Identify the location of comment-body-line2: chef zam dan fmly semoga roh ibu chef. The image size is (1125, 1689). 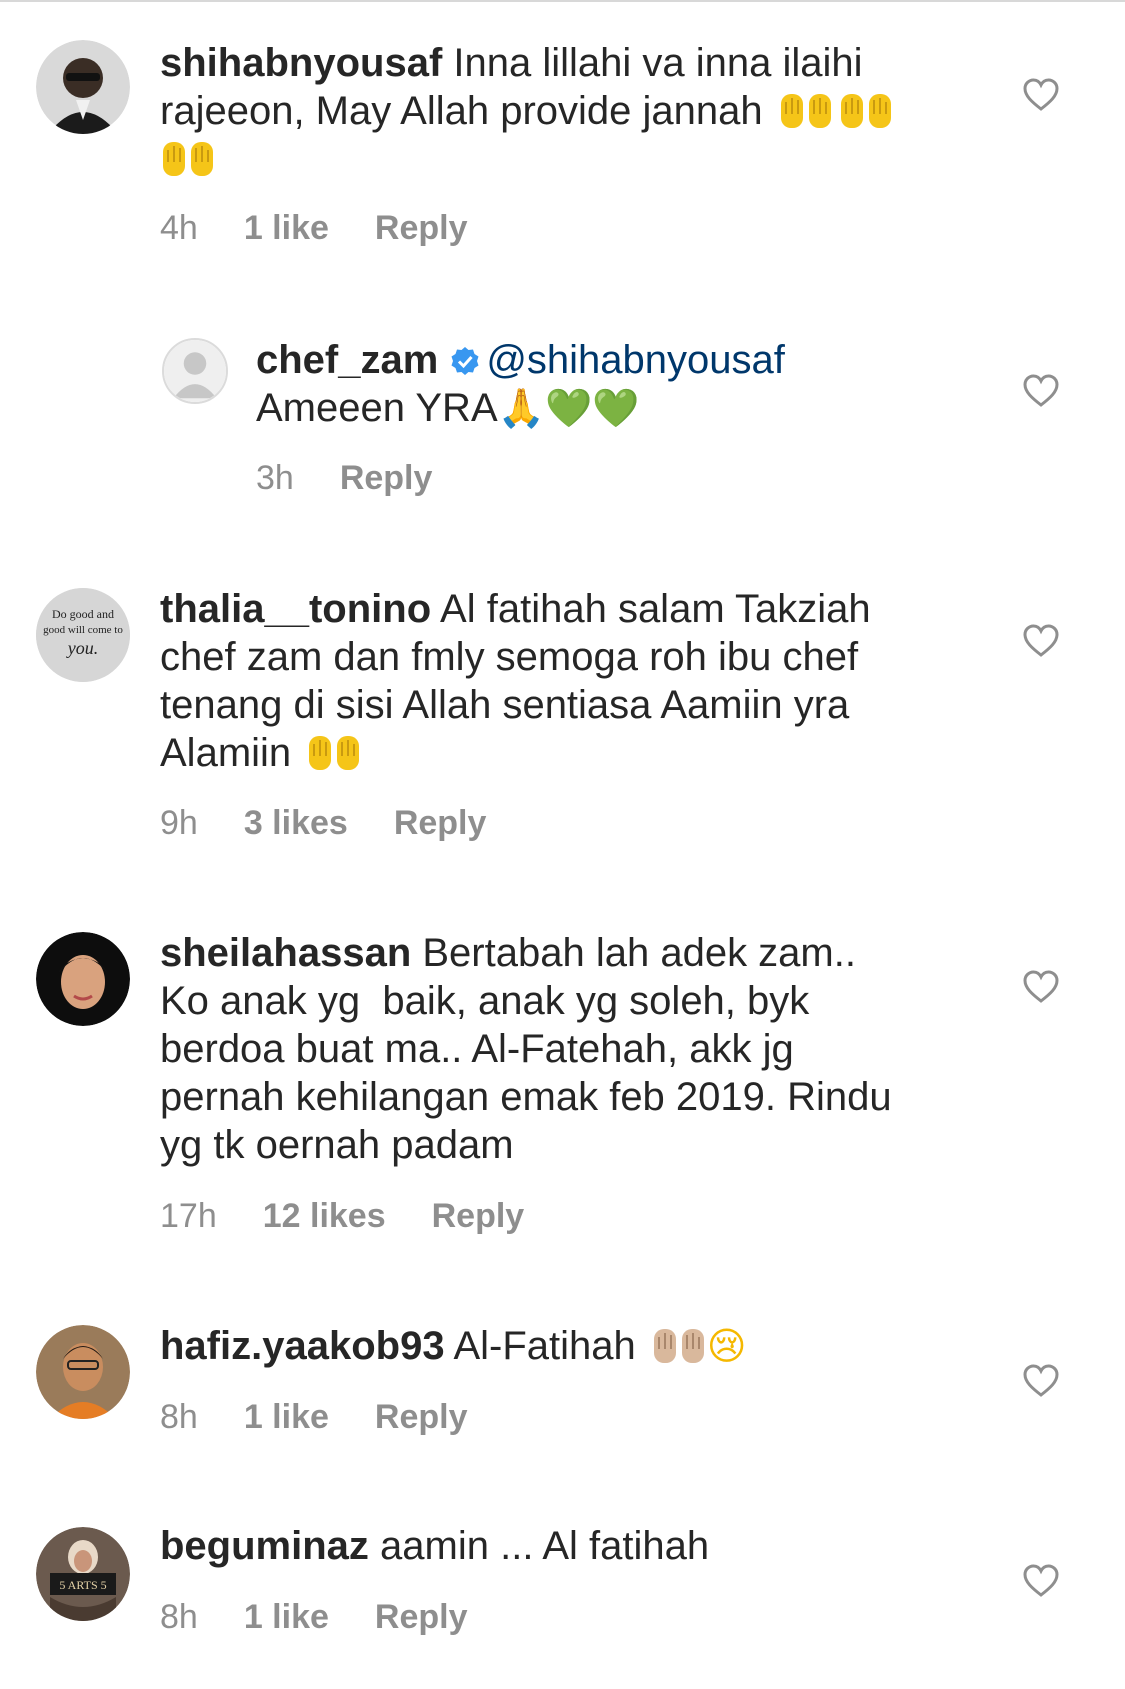
(509, 657).